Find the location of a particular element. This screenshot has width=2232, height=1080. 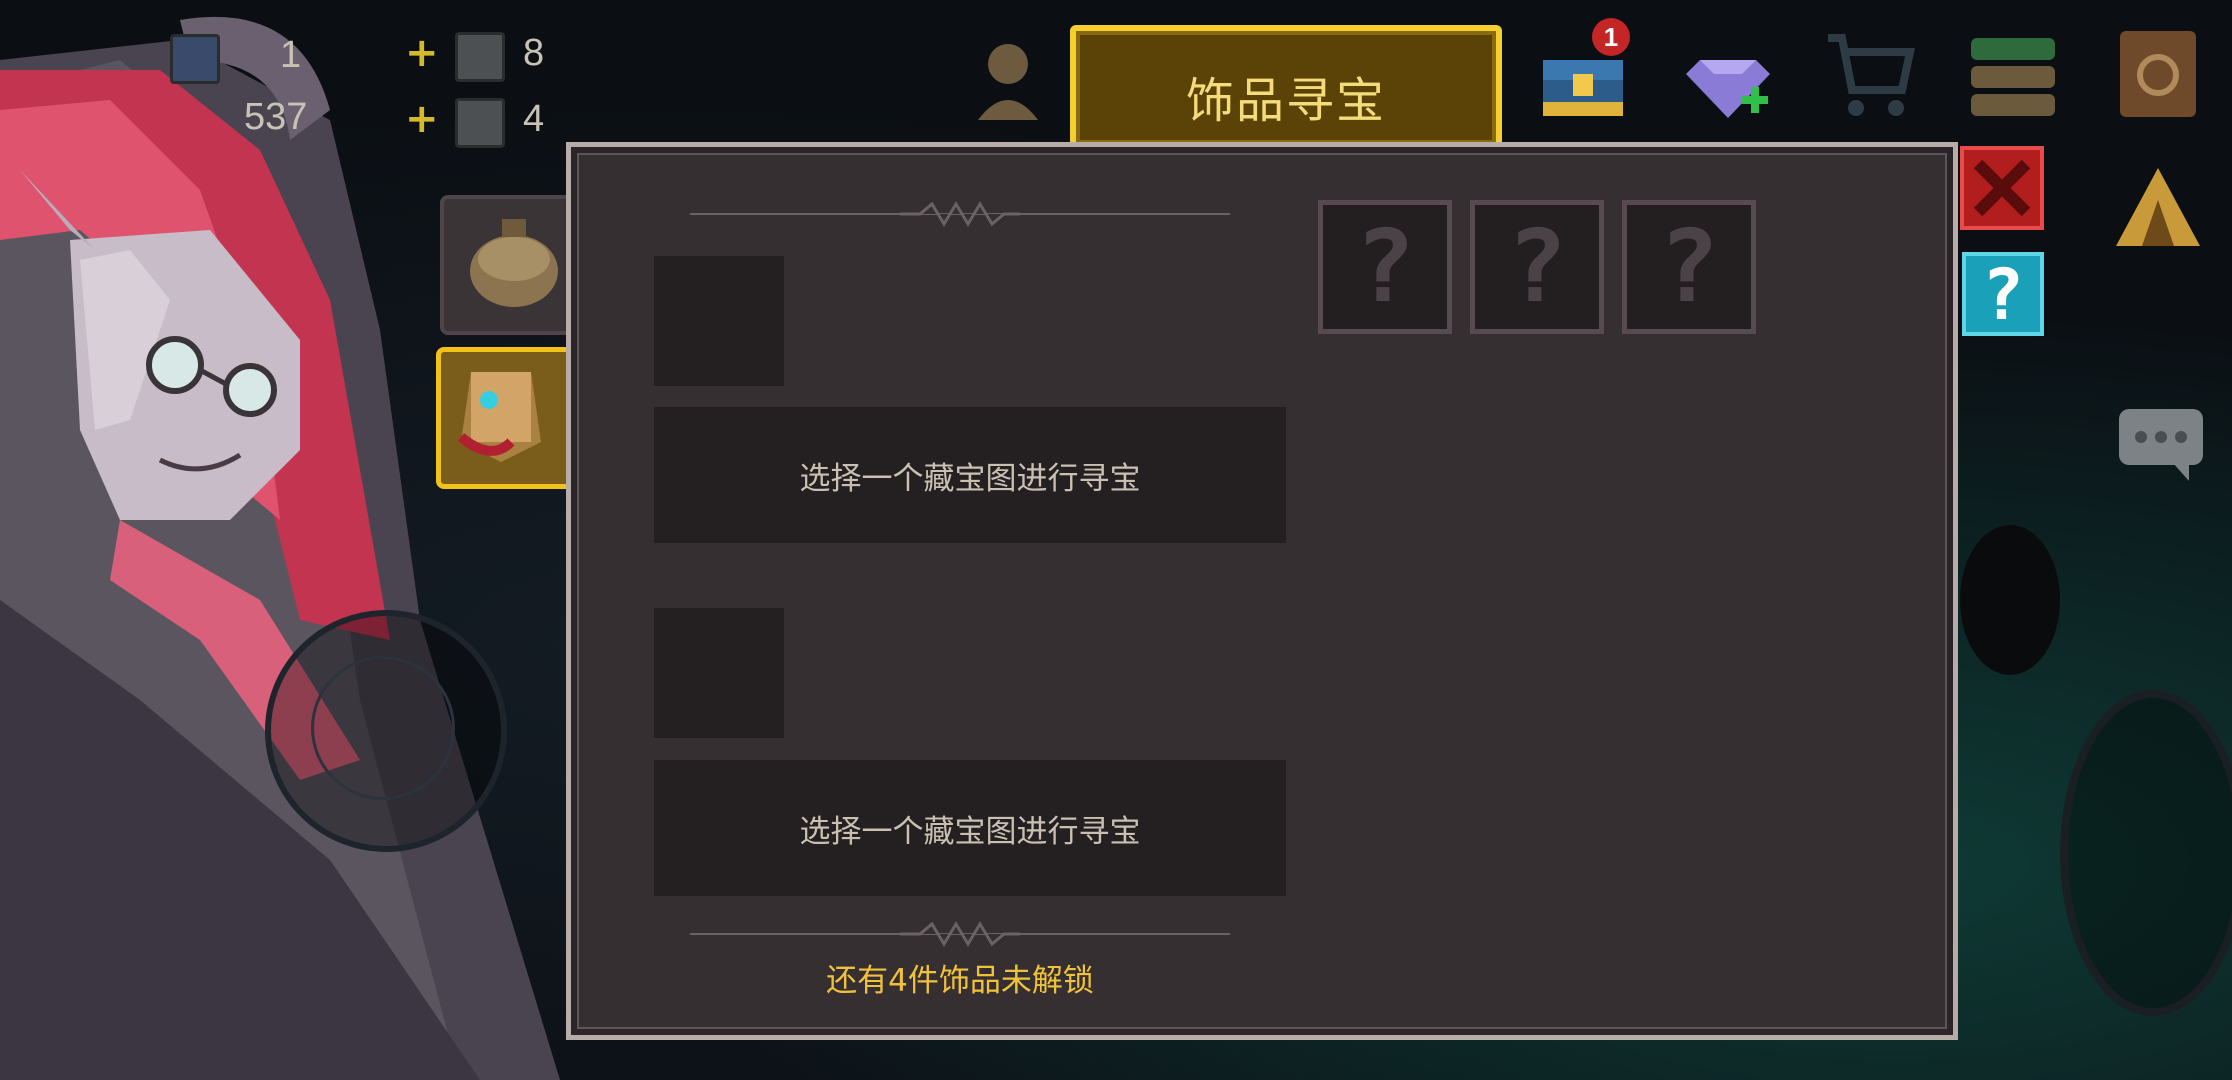

resource-1-value: 1 is located at coordinates (291, 55).